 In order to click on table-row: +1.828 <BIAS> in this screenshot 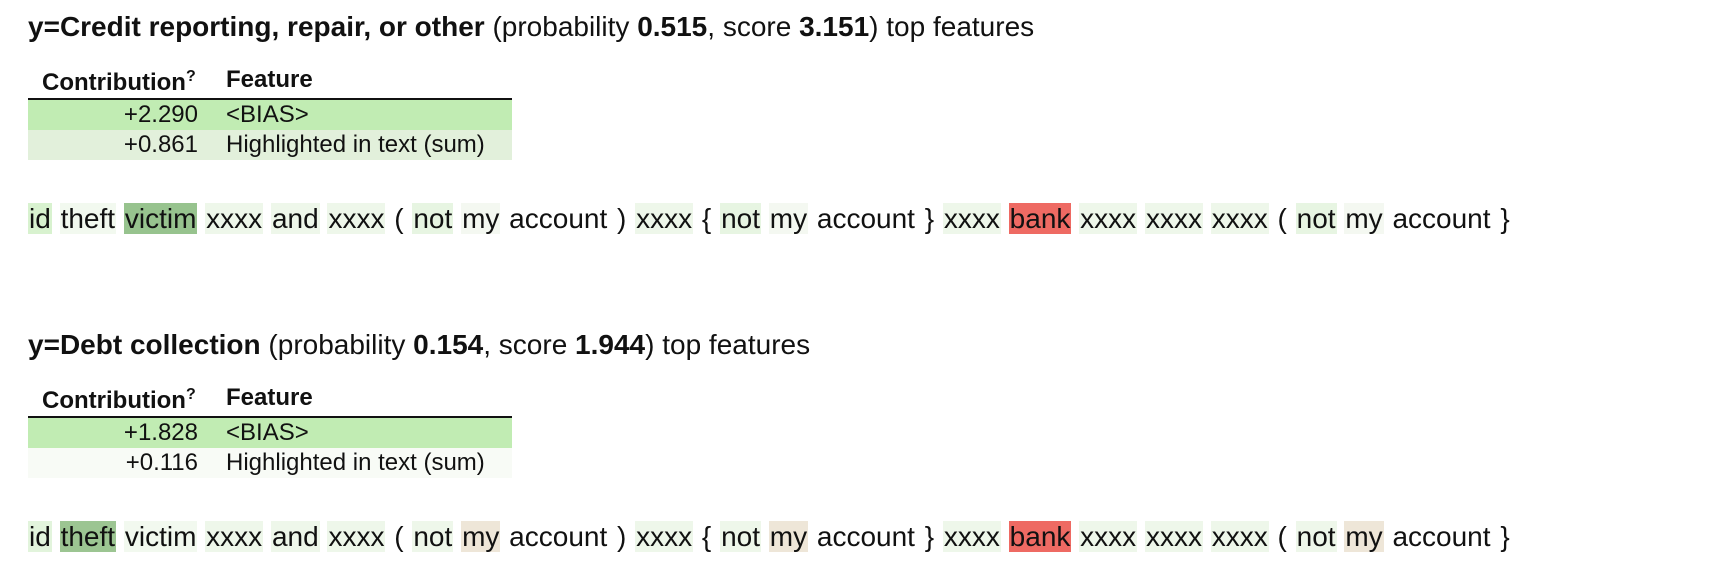, I will do `click(270, 432)`.